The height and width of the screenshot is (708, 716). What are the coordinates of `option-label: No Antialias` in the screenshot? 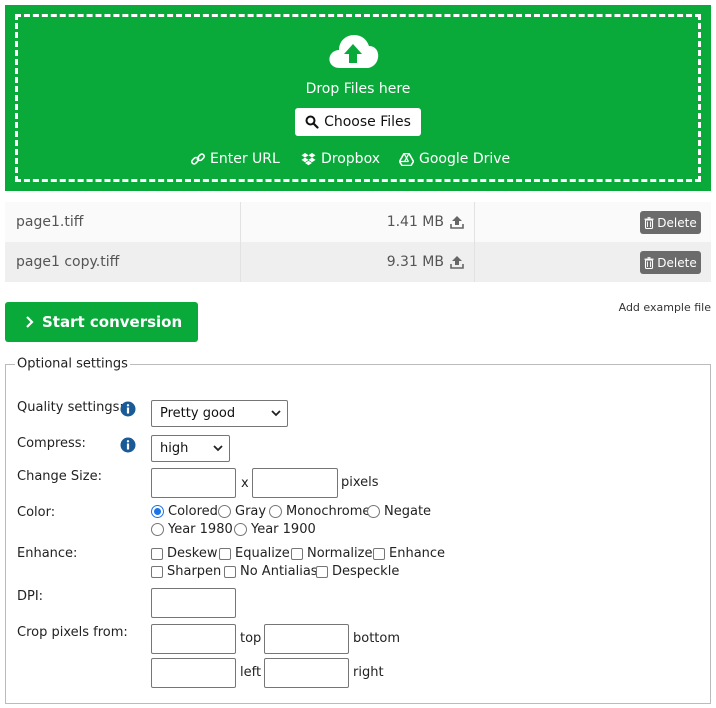 It's located at (279, 571).